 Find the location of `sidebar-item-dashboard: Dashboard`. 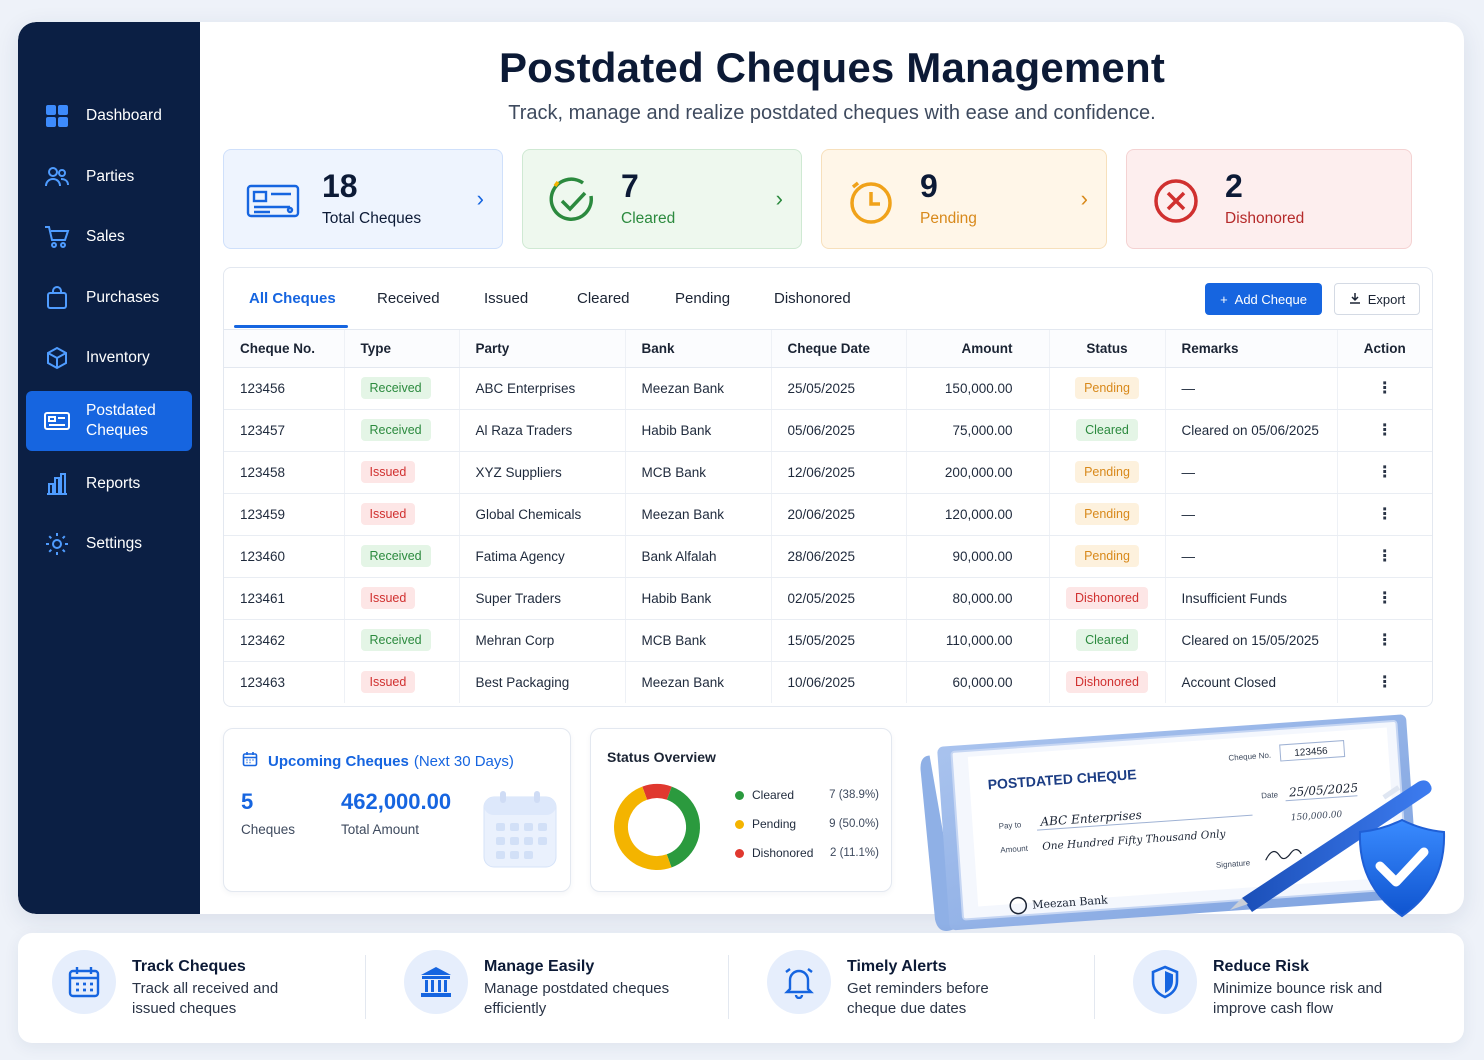

sidebar-item-dashboard: Dashboard is located at coordinates (109, 116).